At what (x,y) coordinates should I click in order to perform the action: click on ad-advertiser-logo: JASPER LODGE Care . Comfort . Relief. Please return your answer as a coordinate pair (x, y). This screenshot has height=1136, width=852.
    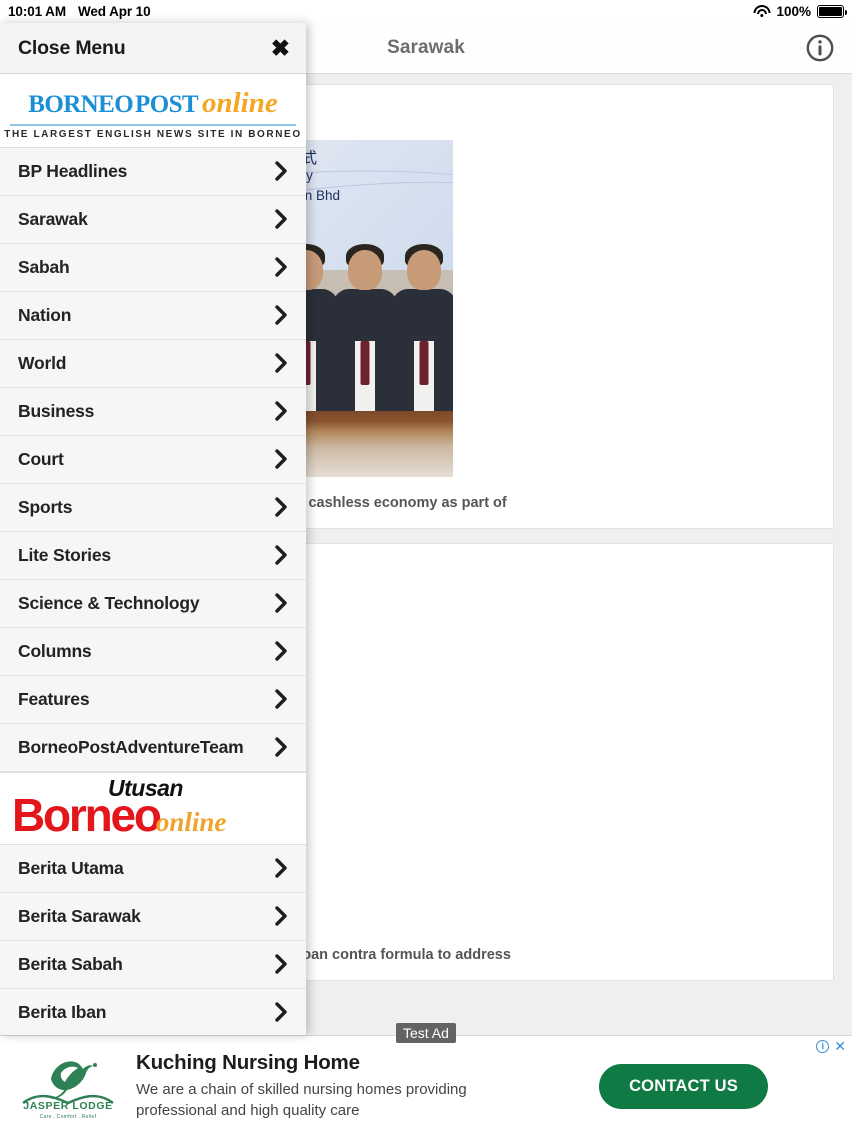
    Looking at the image, I should click on (68, 1086).